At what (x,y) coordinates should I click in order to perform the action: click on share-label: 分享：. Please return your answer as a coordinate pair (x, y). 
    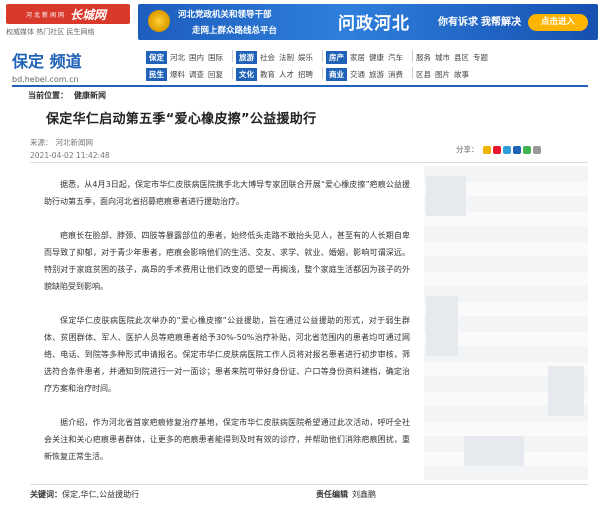
    Looking at the image, I should click on (467, 149).